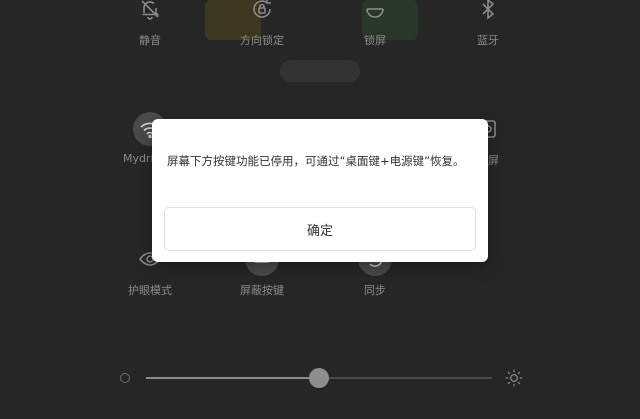 This screenshot has width=640, height=419. I want to click on confirm-button: 确定, so click(320, 229).